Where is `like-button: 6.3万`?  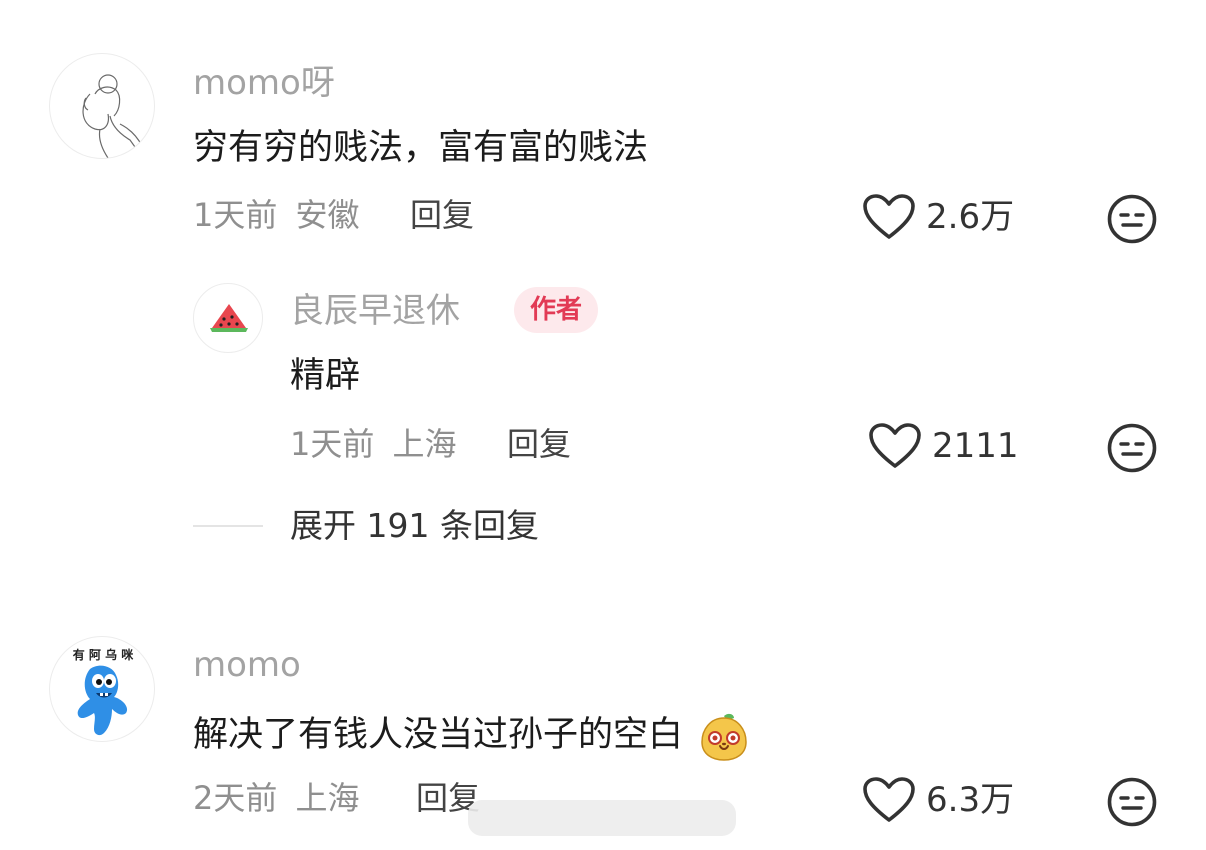 like-button: 6.3万 is located at coordinates (938, 800).